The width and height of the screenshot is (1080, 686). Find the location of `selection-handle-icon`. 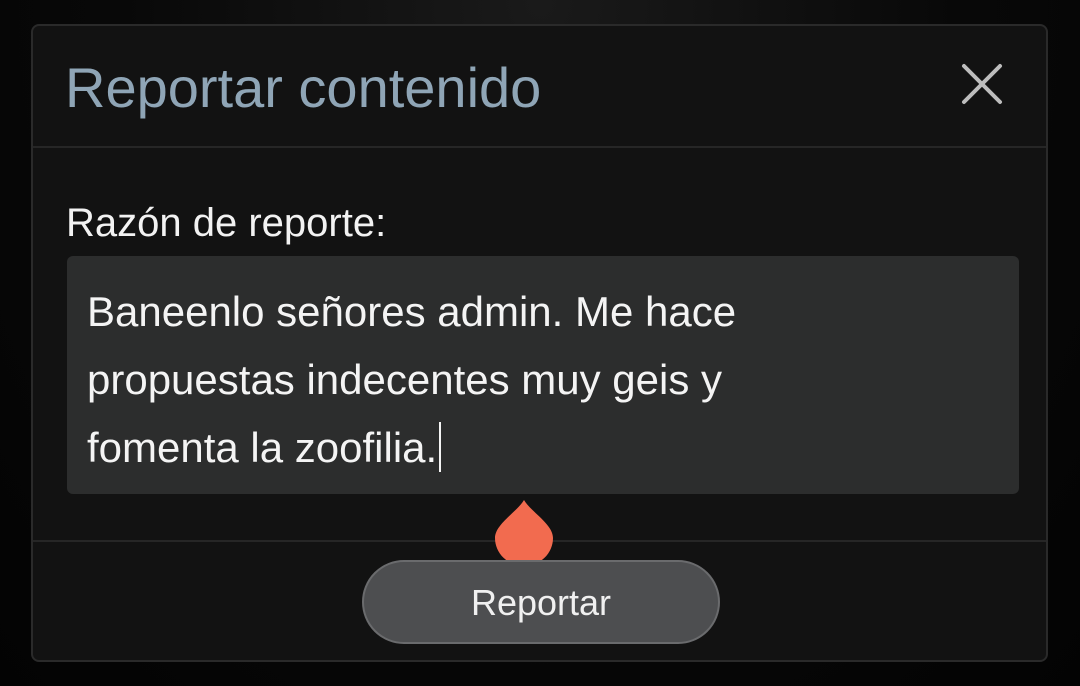

selection-handle-icon is located at coordinates (524, 532).